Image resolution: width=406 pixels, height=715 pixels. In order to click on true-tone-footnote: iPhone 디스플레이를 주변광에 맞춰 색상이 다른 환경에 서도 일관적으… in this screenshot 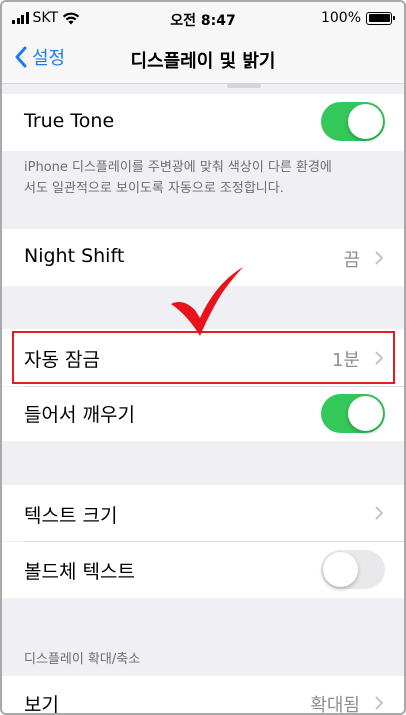, I will do `click(207, 178)`.